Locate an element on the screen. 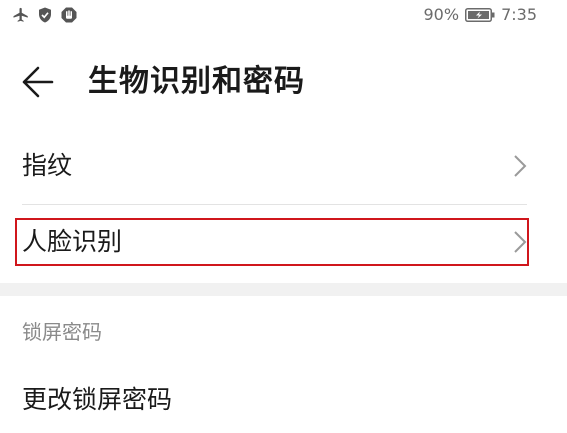  status-icons is located at coordinates (45, 15).